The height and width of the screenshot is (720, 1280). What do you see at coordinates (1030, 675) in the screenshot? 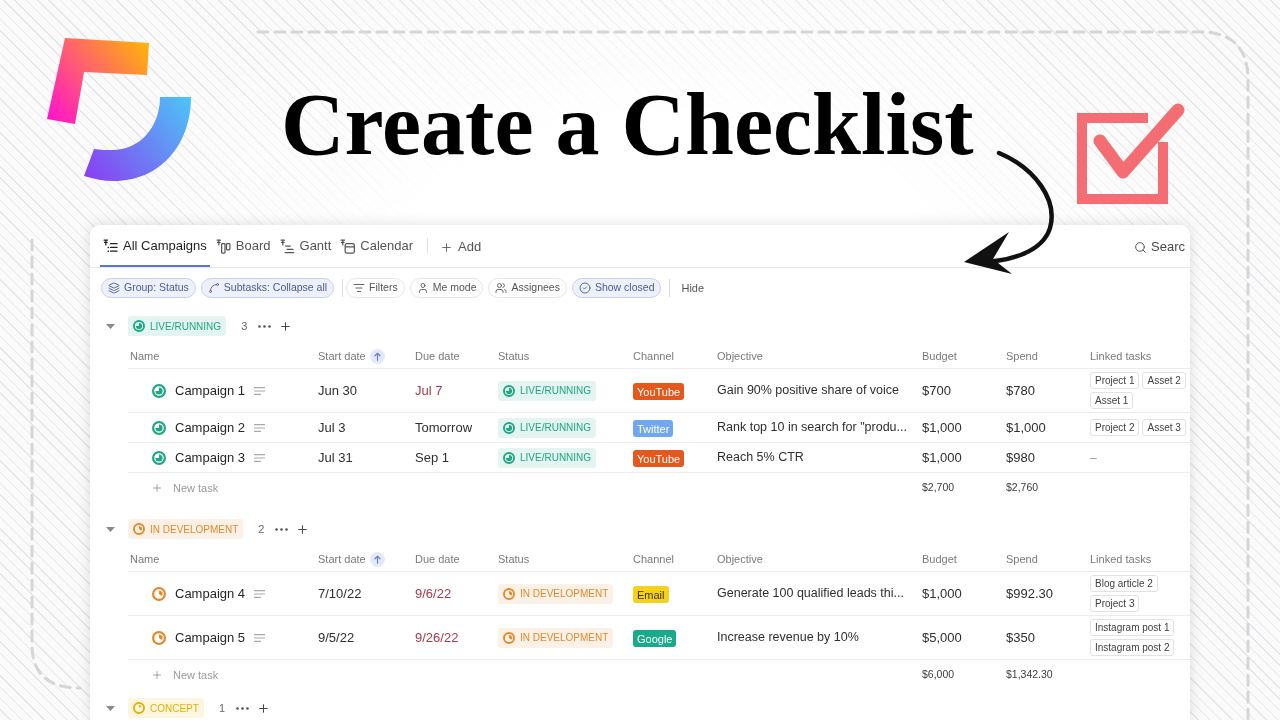
I see `spend-total: $1,342.30` at bounding box center [1030, 675].